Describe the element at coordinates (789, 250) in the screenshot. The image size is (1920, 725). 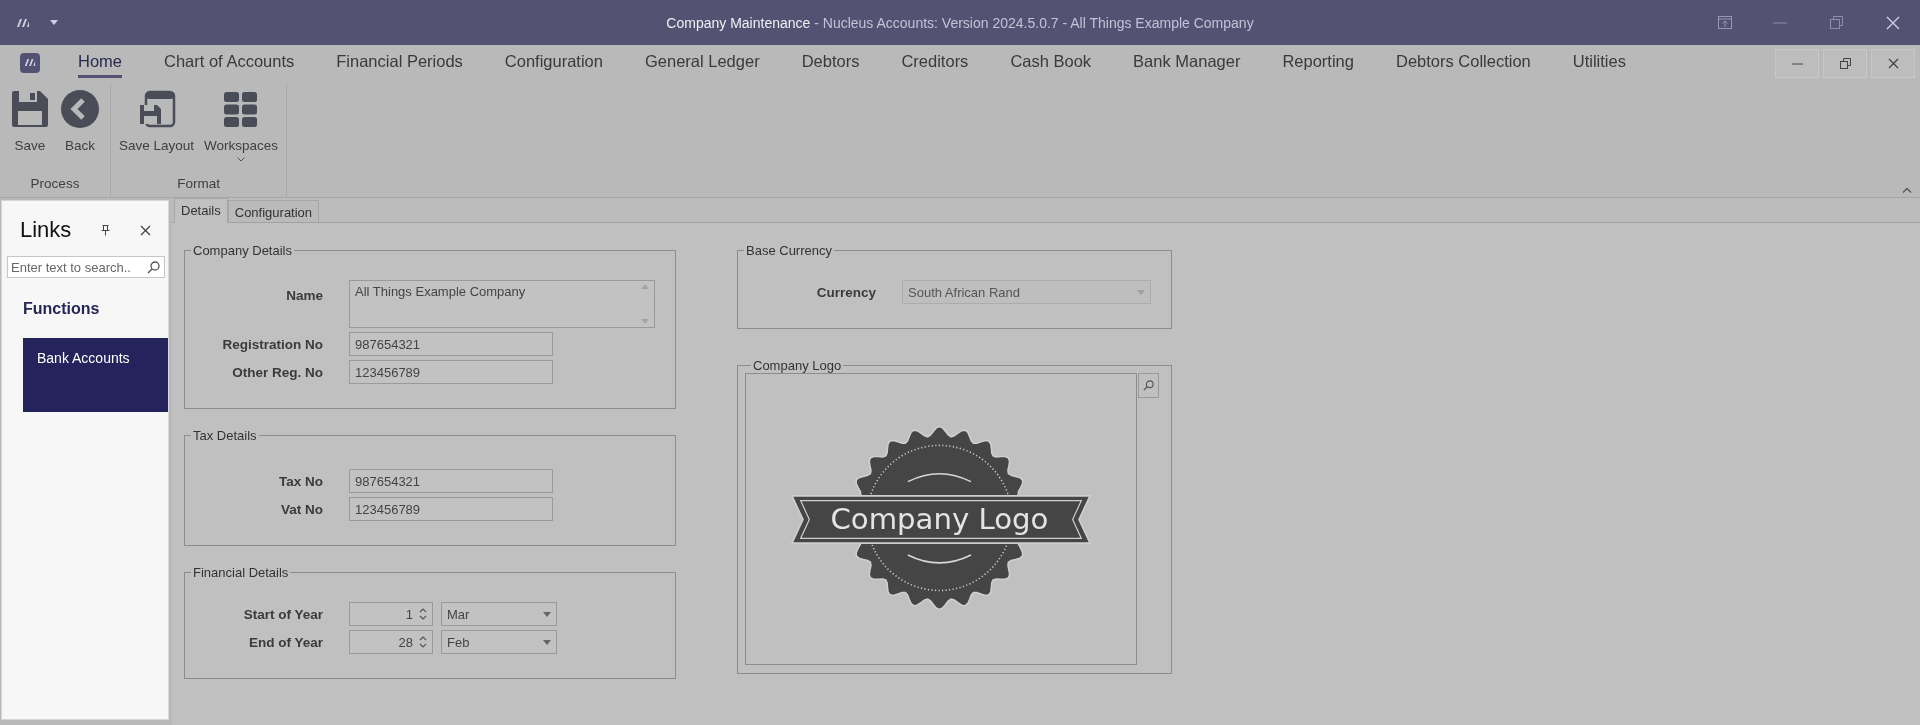
I see `group-title: Base Currency` at that location.